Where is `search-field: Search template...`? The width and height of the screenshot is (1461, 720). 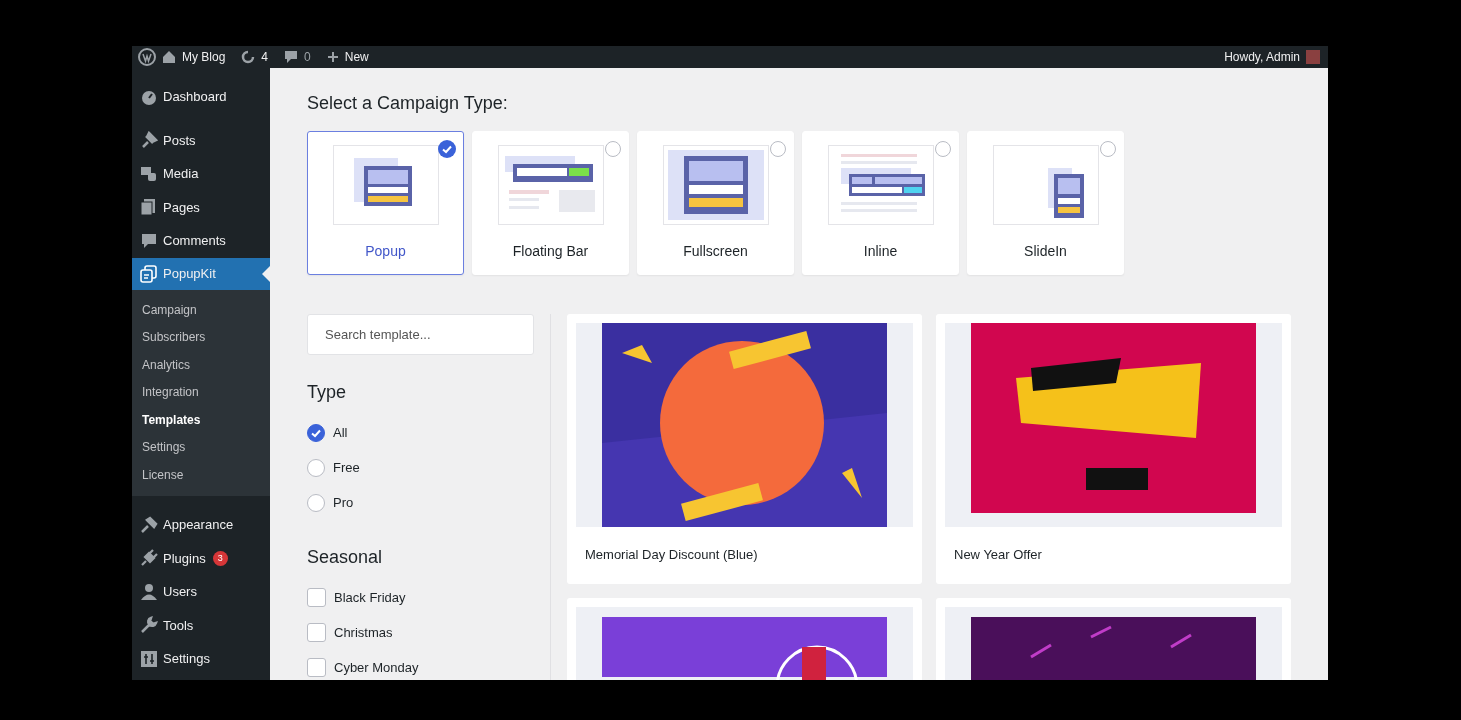 search-field: Search template... is located at coordinates (420, 334).